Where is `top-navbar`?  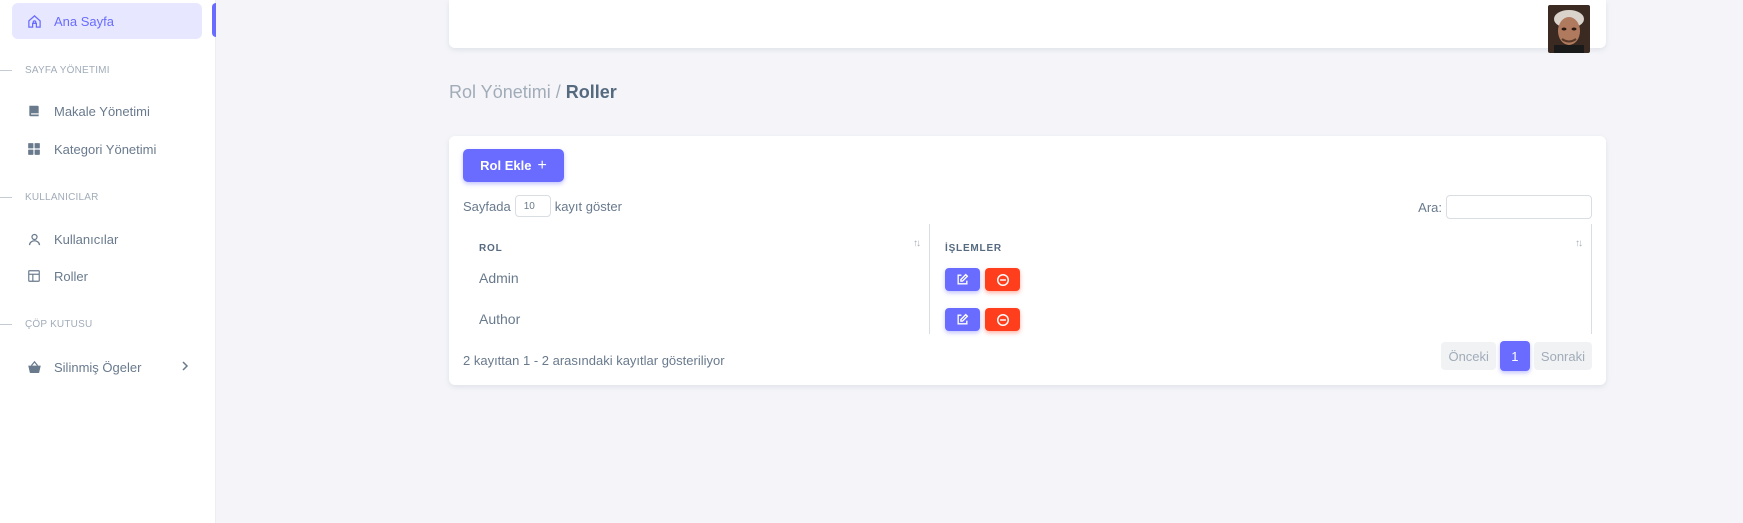
top-navbar is located at coordinates (1027, 26).